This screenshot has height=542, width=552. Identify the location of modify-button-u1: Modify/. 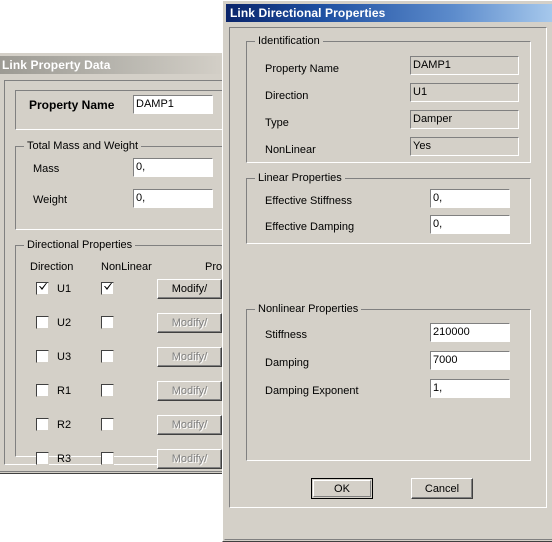
(189, 289).